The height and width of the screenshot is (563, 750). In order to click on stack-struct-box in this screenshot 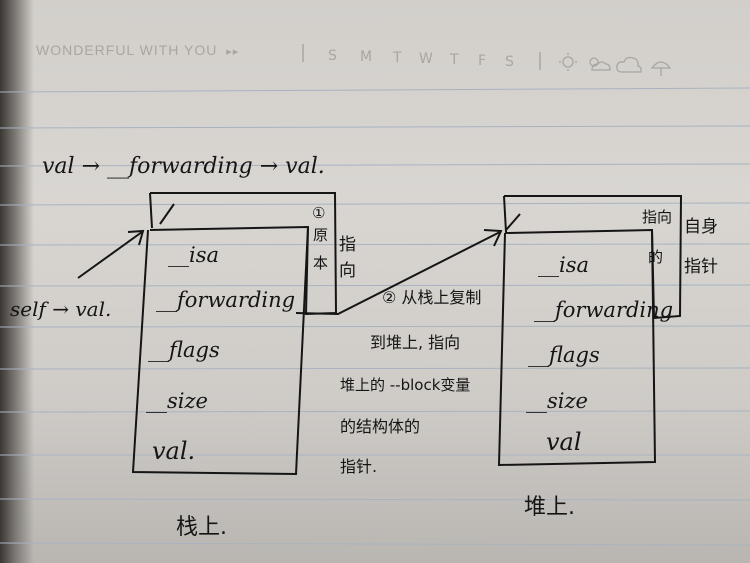, I will do `click(234, 334)`.